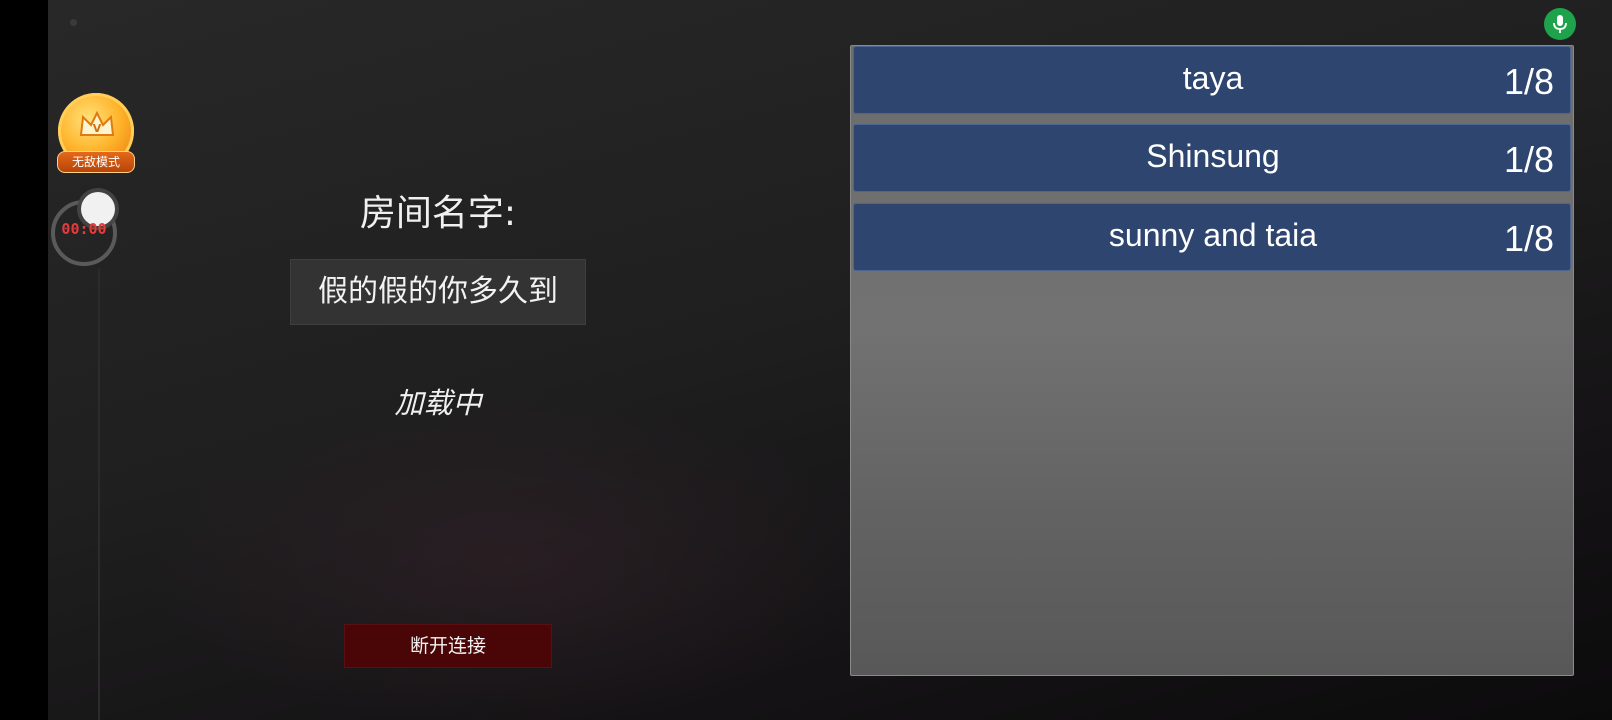 This screenshot has height=720, width=1612. I want to click on room-list-item: Shinsung 1/8, so click(1212, 158).